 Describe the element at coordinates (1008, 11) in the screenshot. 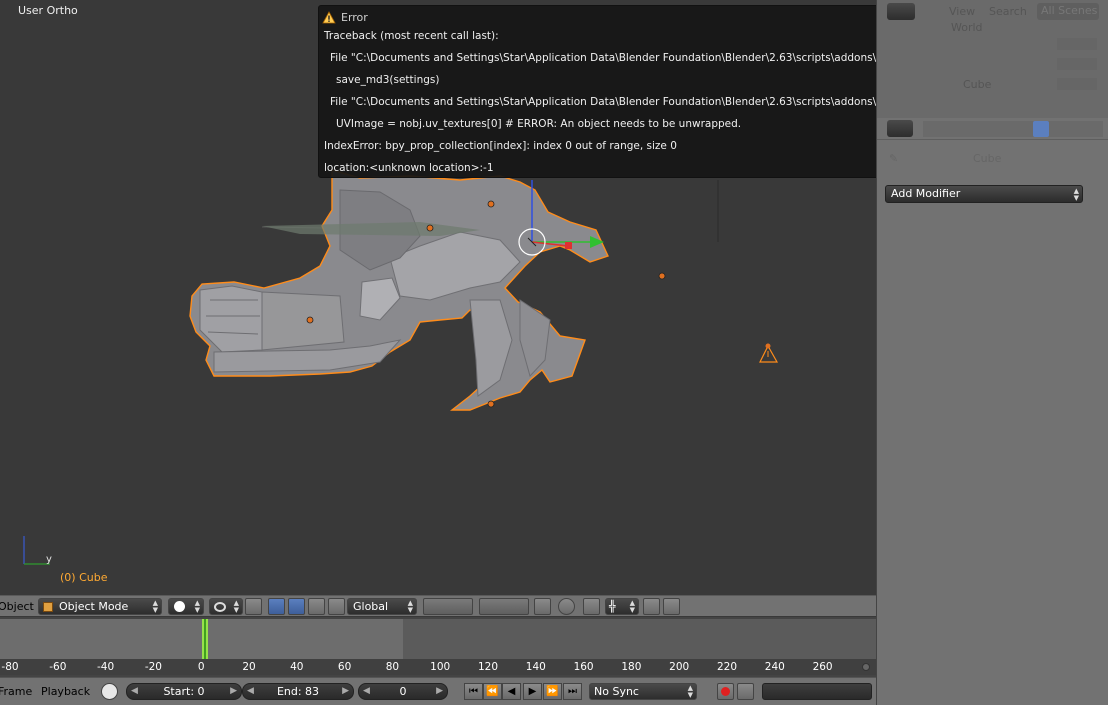

I see `outliner-search-menu: Search` at that location.